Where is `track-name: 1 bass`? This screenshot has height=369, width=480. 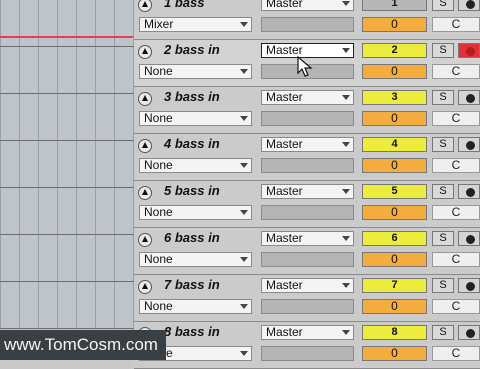
track-name: 1 bass is located at coordinates (184, 5).